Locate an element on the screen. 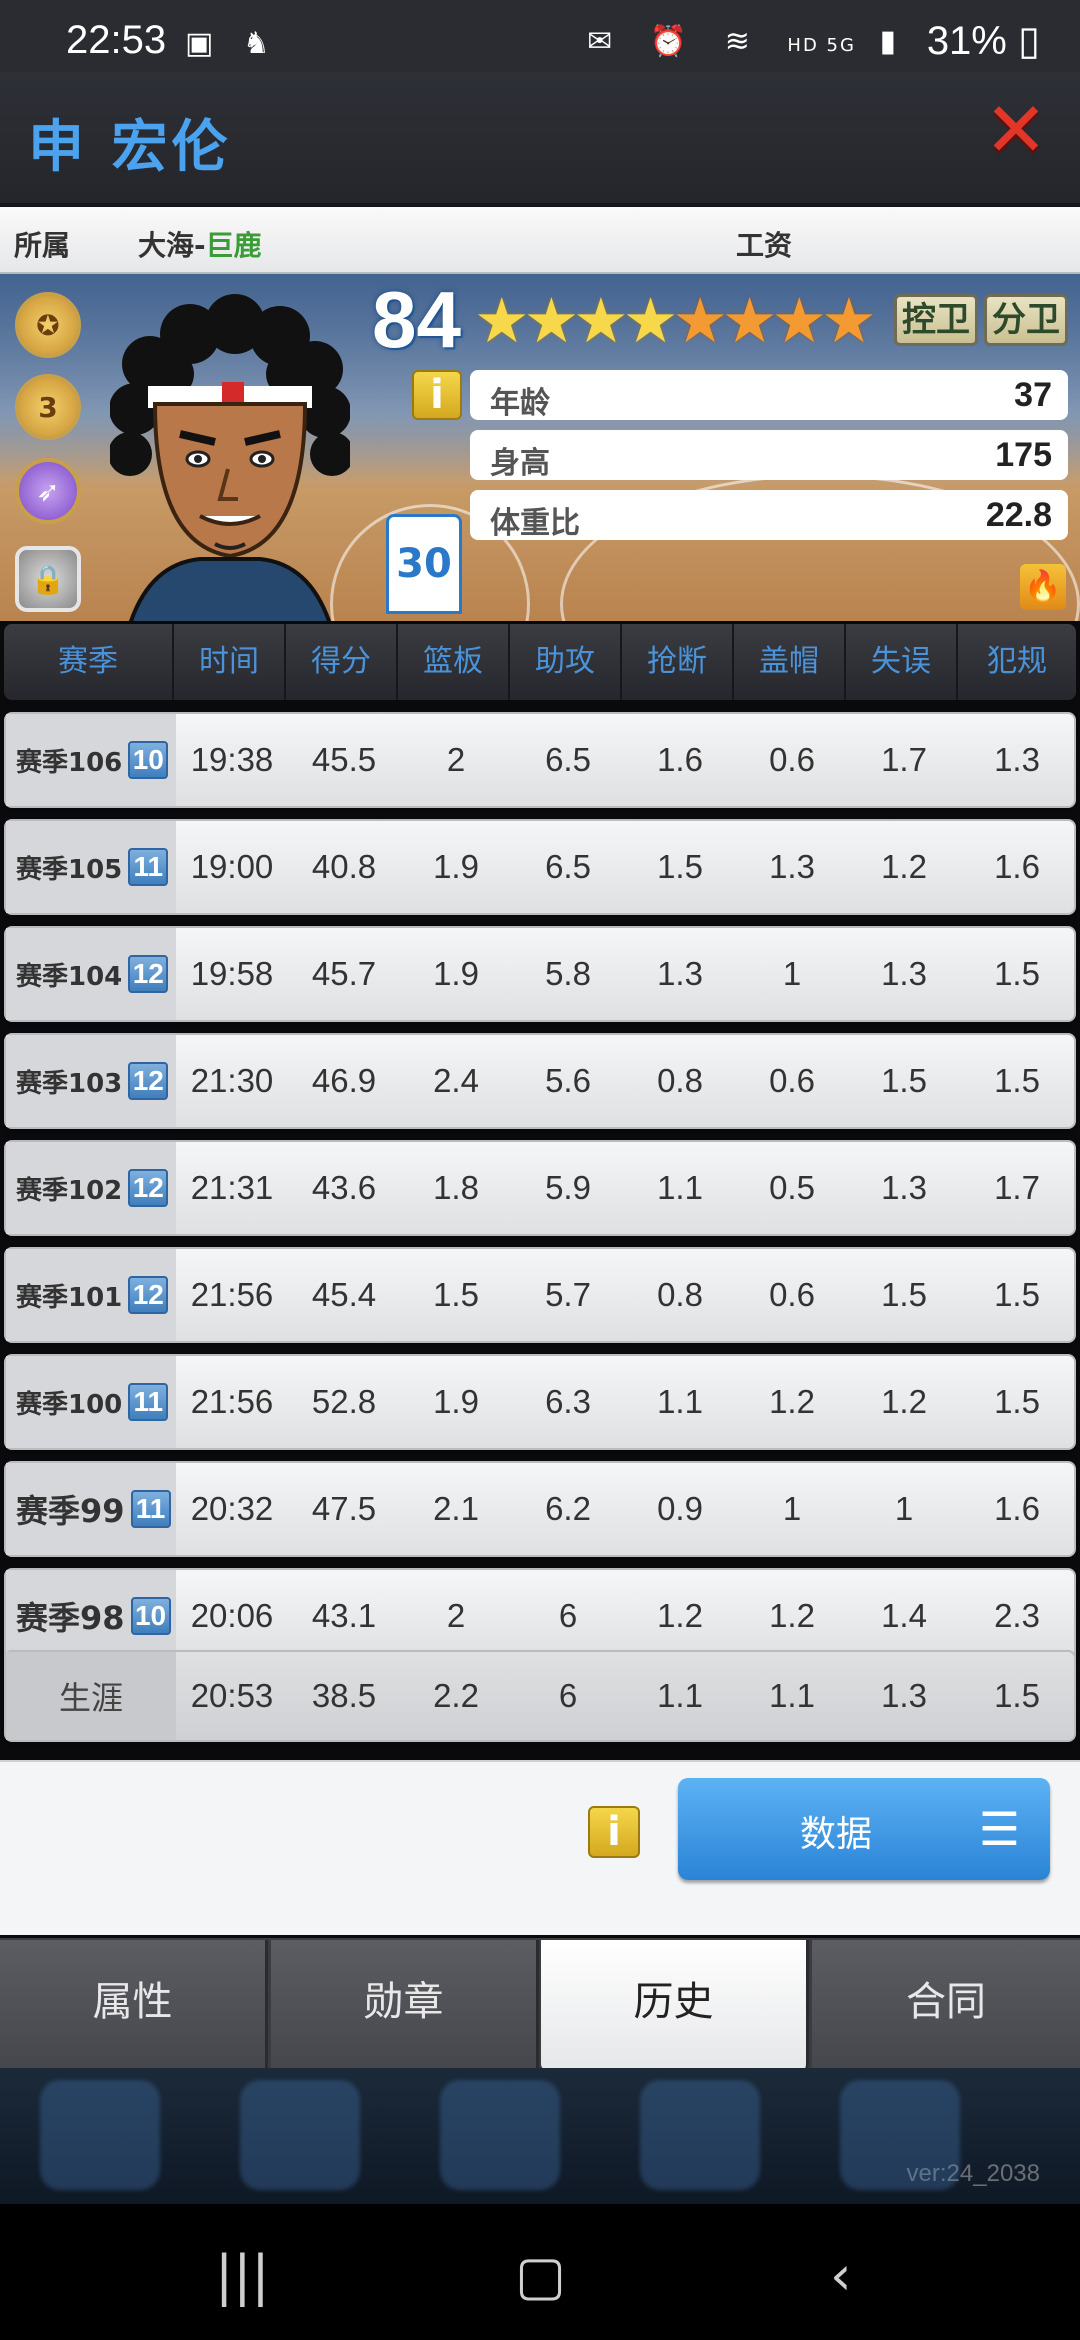 Image resolution: width=1080 pixels, height=2340 pixels. table-cell: 1.7 is located at coordinates (1017, 1187).